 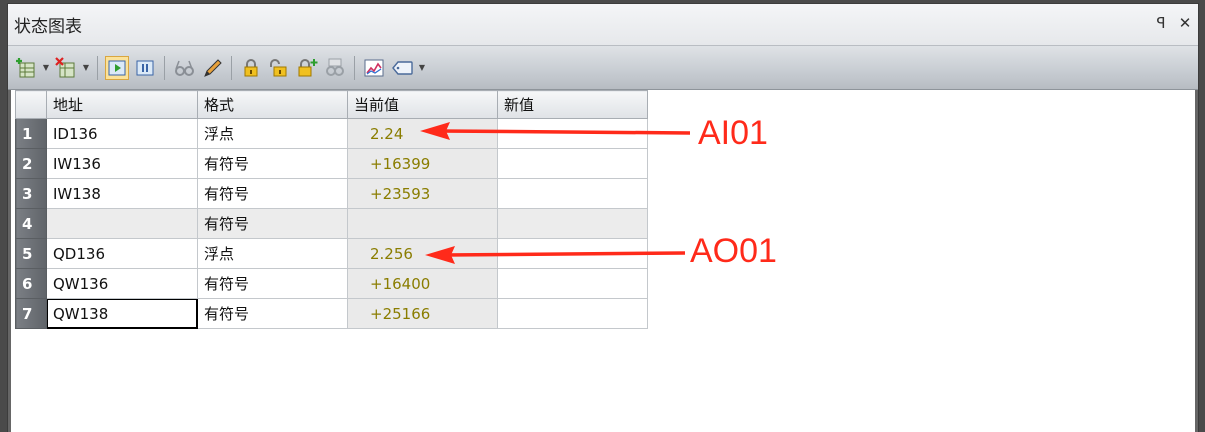 What do you see at coordinates (733, 133) in the screenshot?
I see `annotation-label-ai01: AI01` at bounding box center [733, 133].